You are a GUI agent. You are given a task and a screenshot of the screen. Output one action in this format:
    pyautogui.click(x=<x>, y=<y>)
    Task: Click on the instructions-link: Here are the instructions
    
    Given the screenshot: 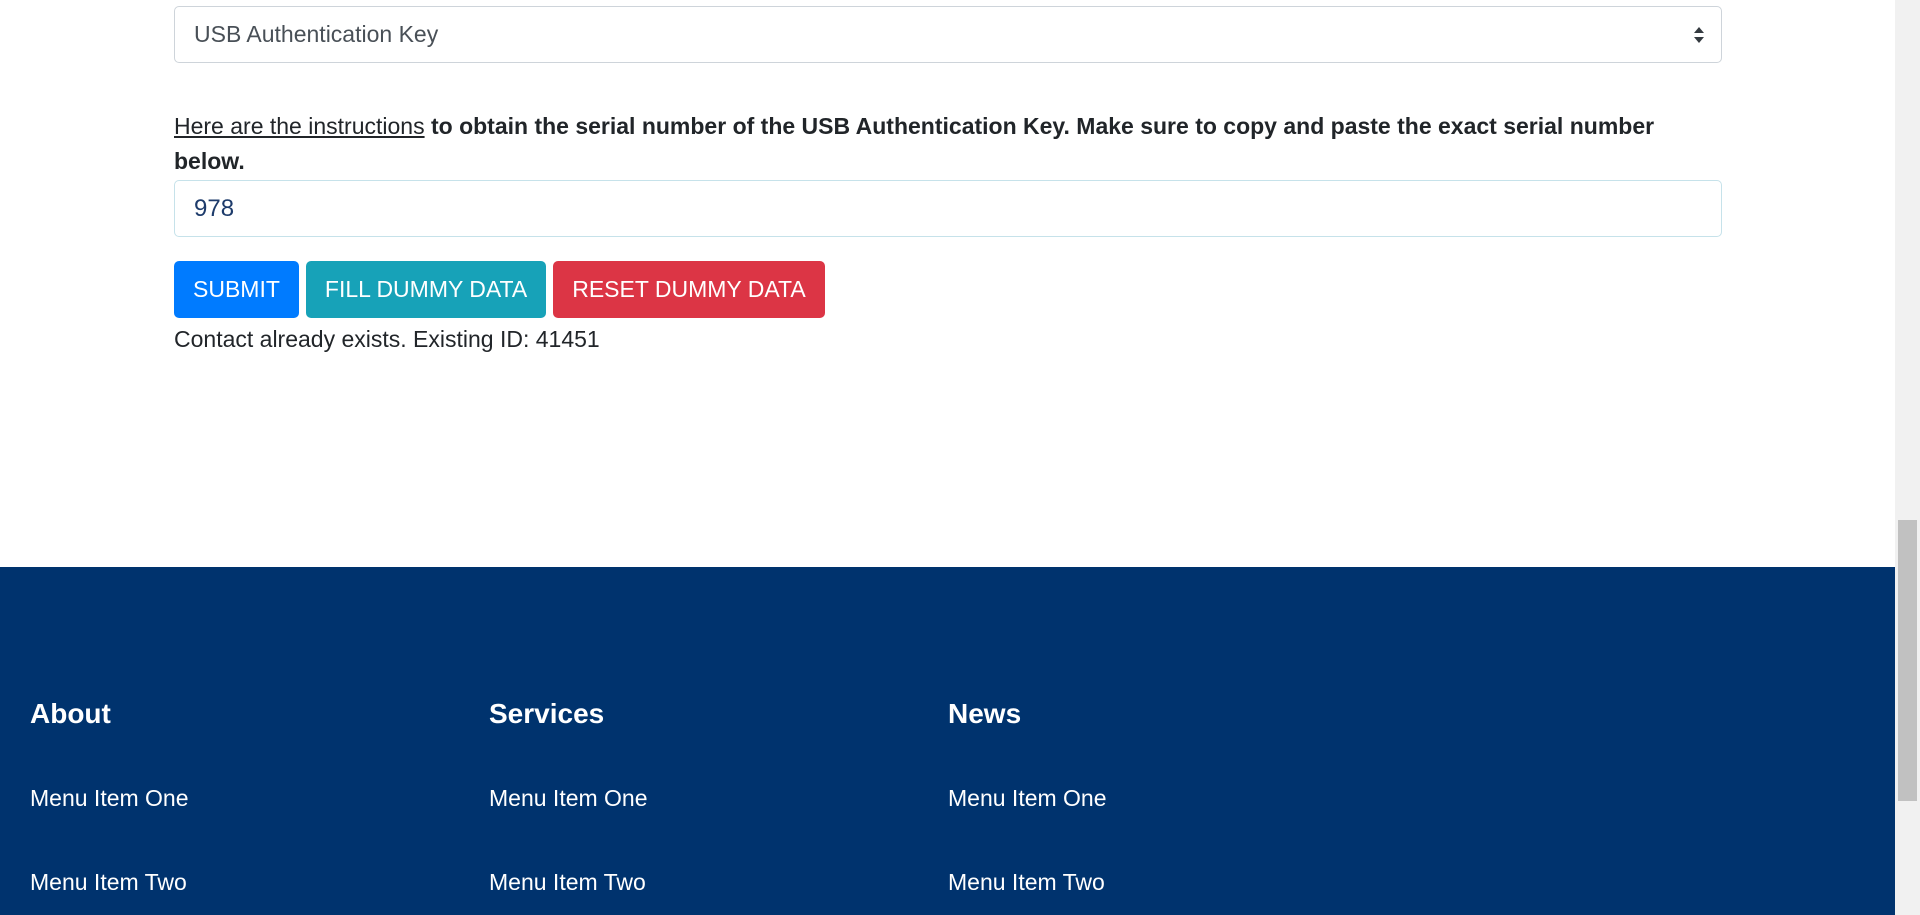 What is the action you would take?
    pyautogui.click(x=299, y=126)
    